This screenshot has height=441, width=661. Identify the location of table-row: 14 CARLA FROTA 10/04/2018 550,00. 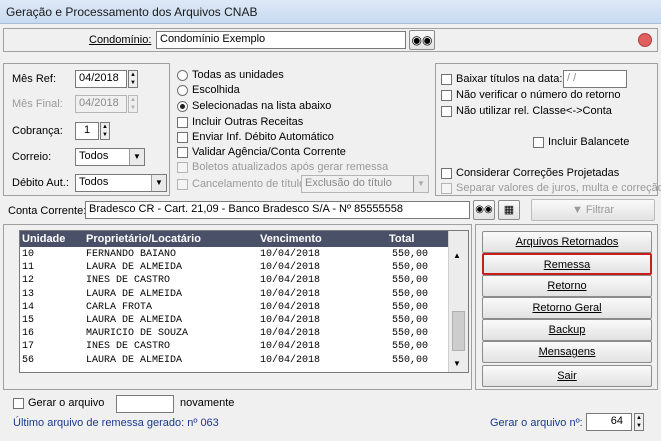
(234, 308).